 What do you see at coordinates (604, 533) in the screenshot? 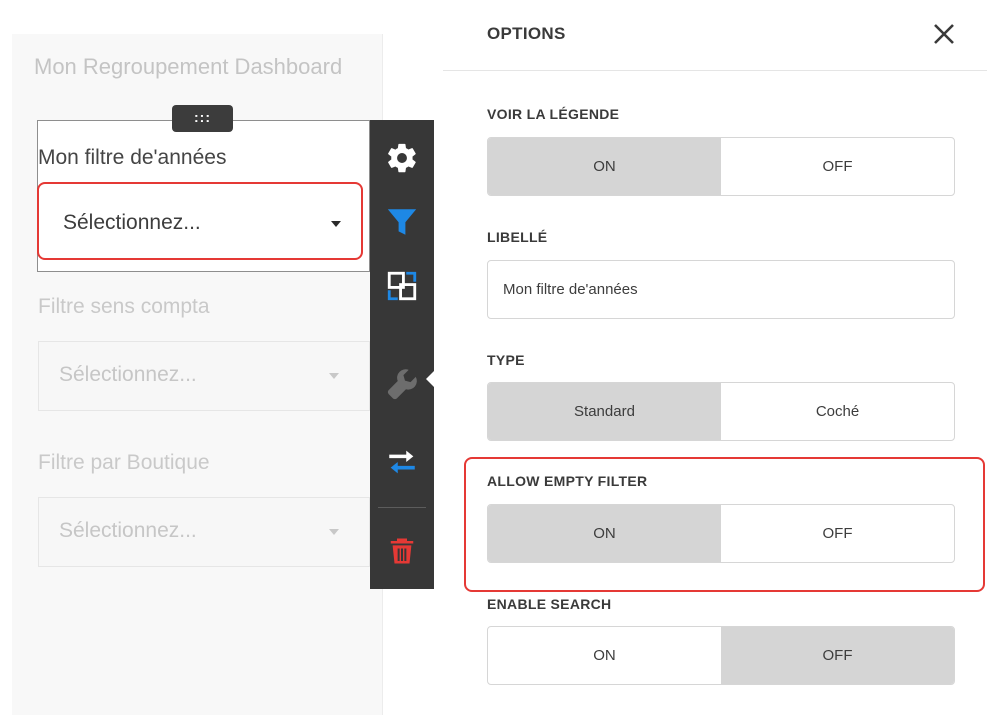
I see `allow-empty-filter-on-button: ON` at bounding box center [604, 533].